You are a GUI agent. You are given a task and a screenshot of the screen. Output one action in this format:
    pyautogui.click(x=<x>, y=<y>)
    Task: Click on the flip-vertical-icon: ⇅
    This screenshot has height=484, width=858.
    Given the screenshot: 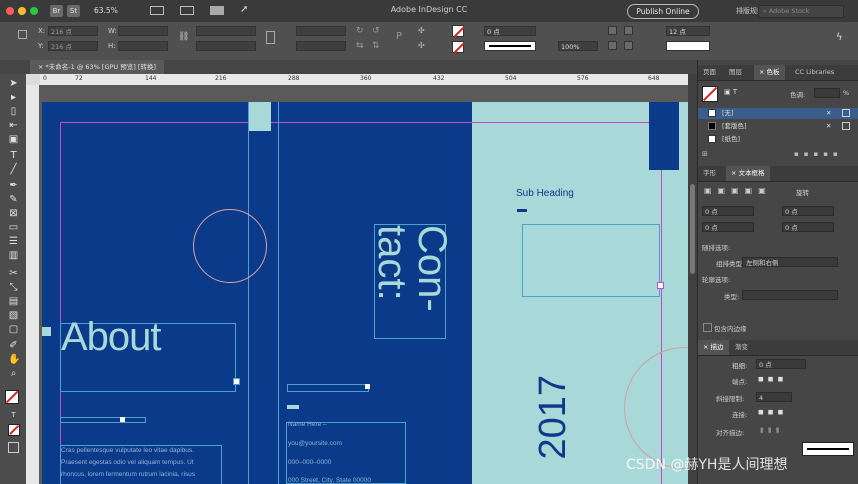 What is the action you would take?
    pyautogui.click(x=376, y=46)
    